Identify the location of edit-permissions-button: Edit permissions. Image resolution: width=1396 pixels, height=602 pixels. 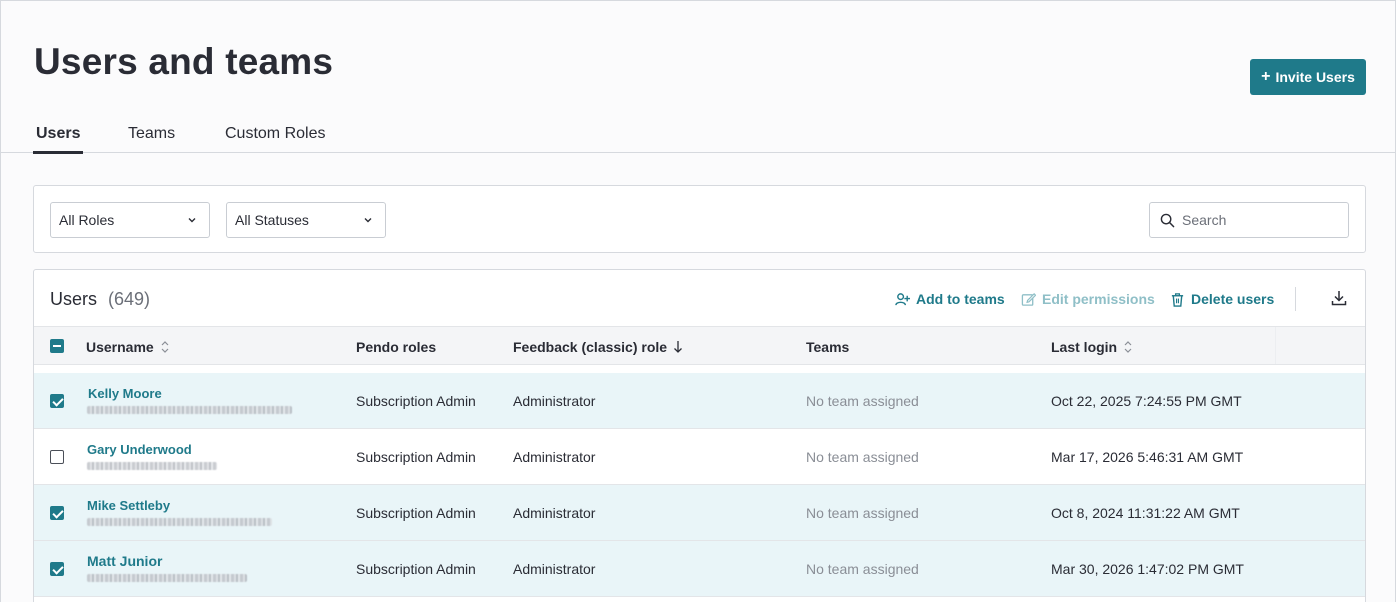
(1088, 299).